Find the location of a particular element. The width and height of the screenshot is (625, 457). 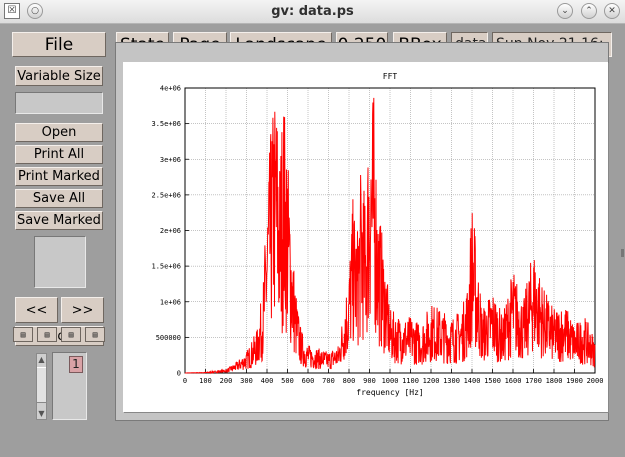

print-marked-button: Print Marked is located at coordinates (59, 176).